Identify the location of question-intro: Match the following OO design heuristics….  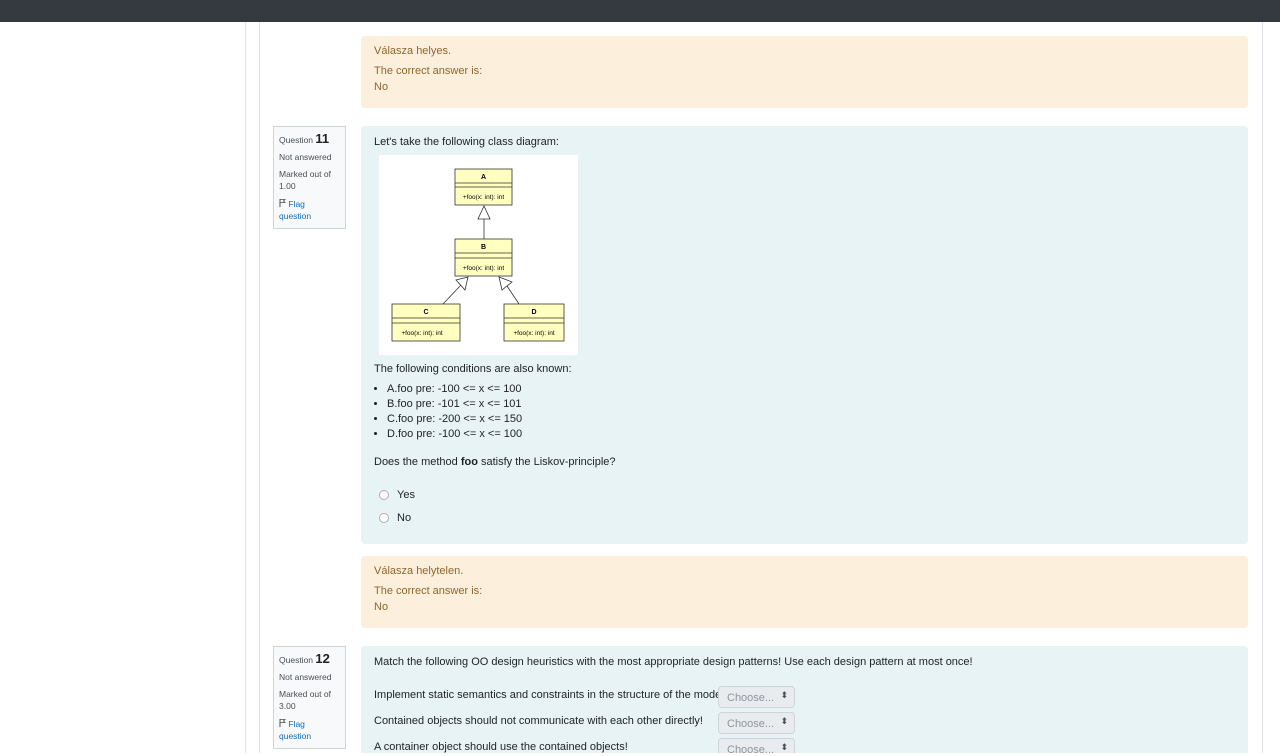
(673, 662).